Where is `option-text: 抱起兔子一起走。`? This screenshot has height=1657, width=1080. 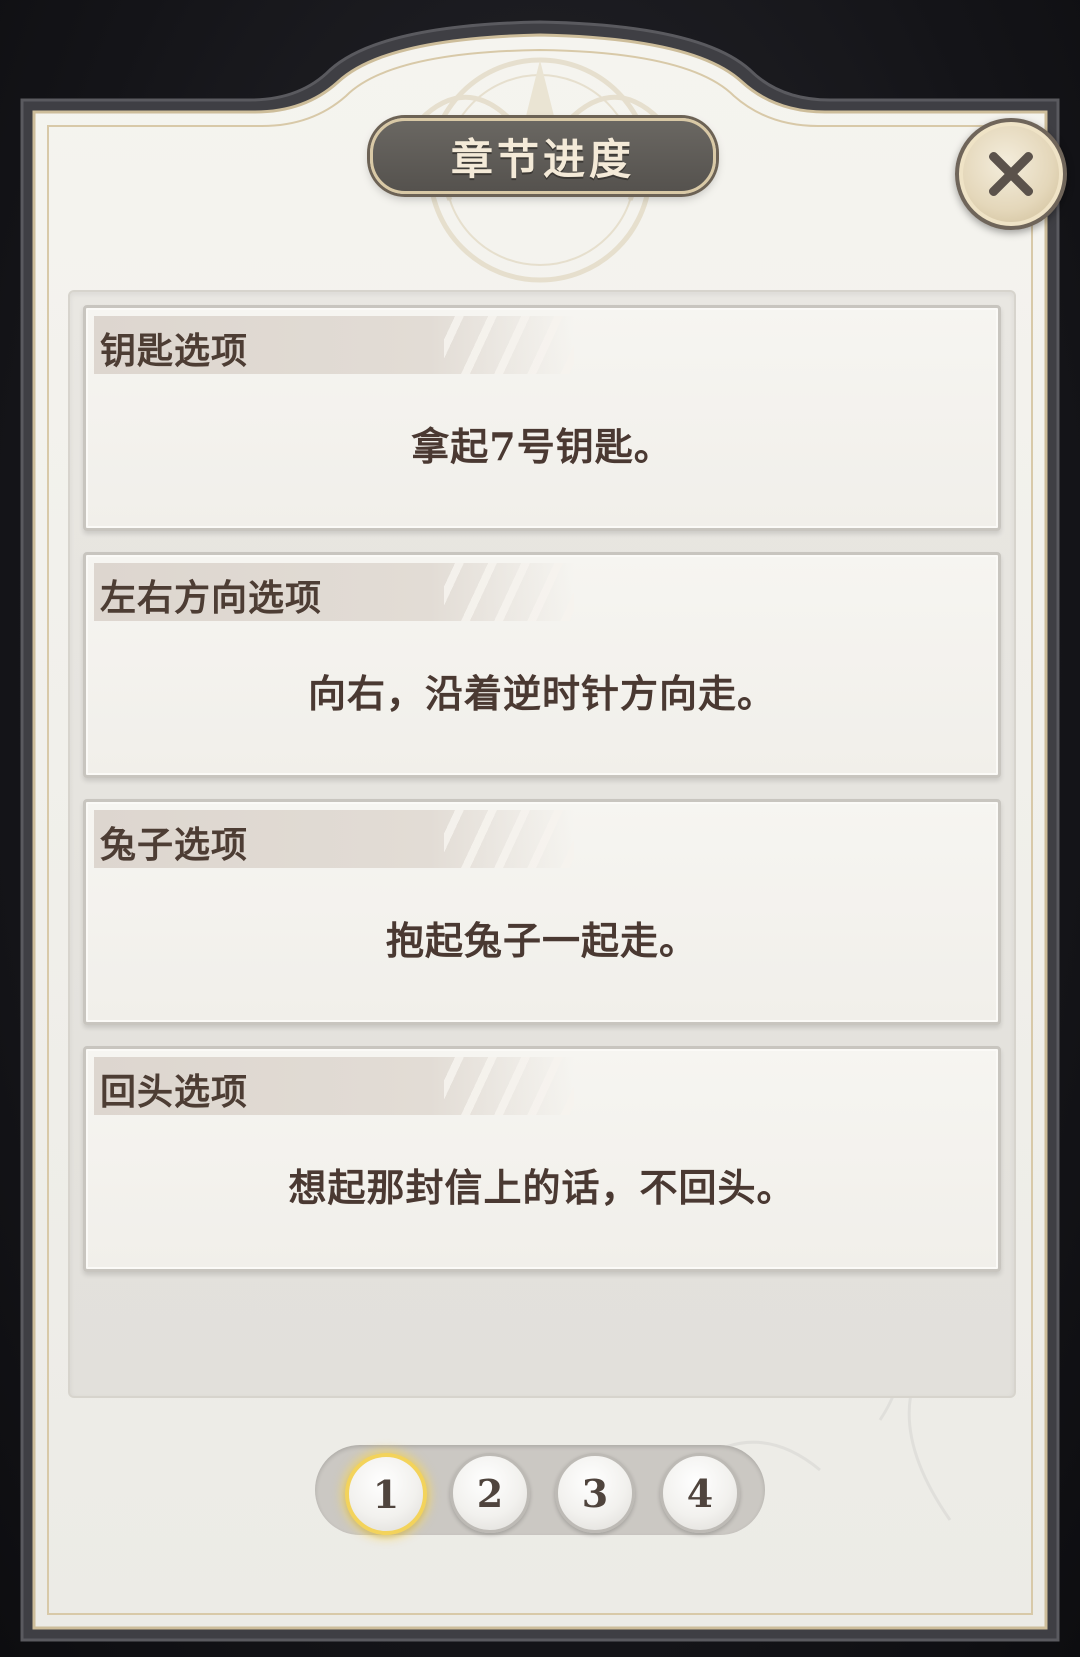 option-text: 抱起兔子一起走。 is located at coordinates (541, 940).